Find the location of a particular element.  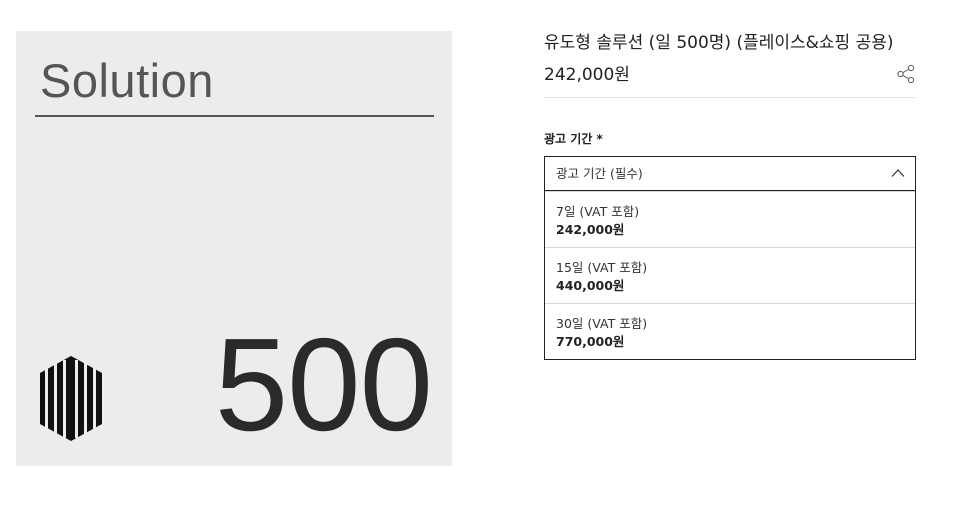

period-select: 광고 기간 (필수) is located at coordinates (730, 174).